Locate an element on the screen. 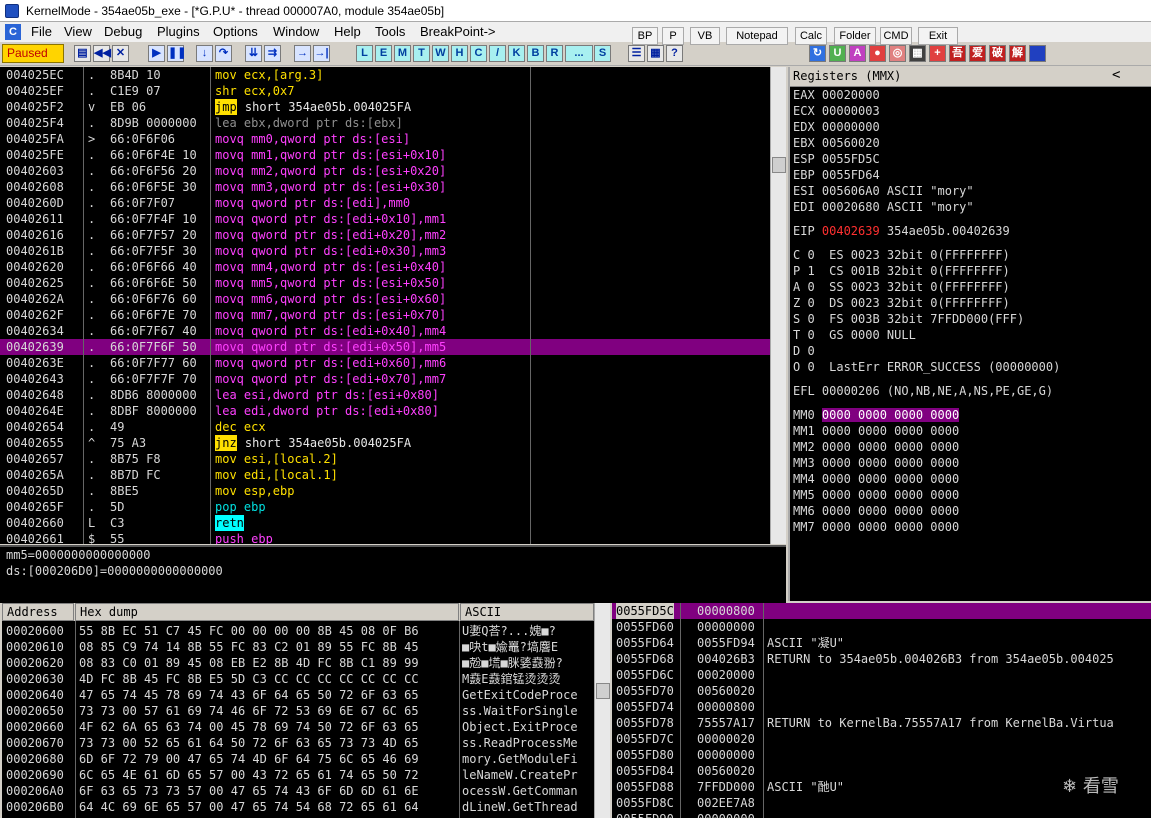  record-icon: ● is located at coordinates (877, 53).